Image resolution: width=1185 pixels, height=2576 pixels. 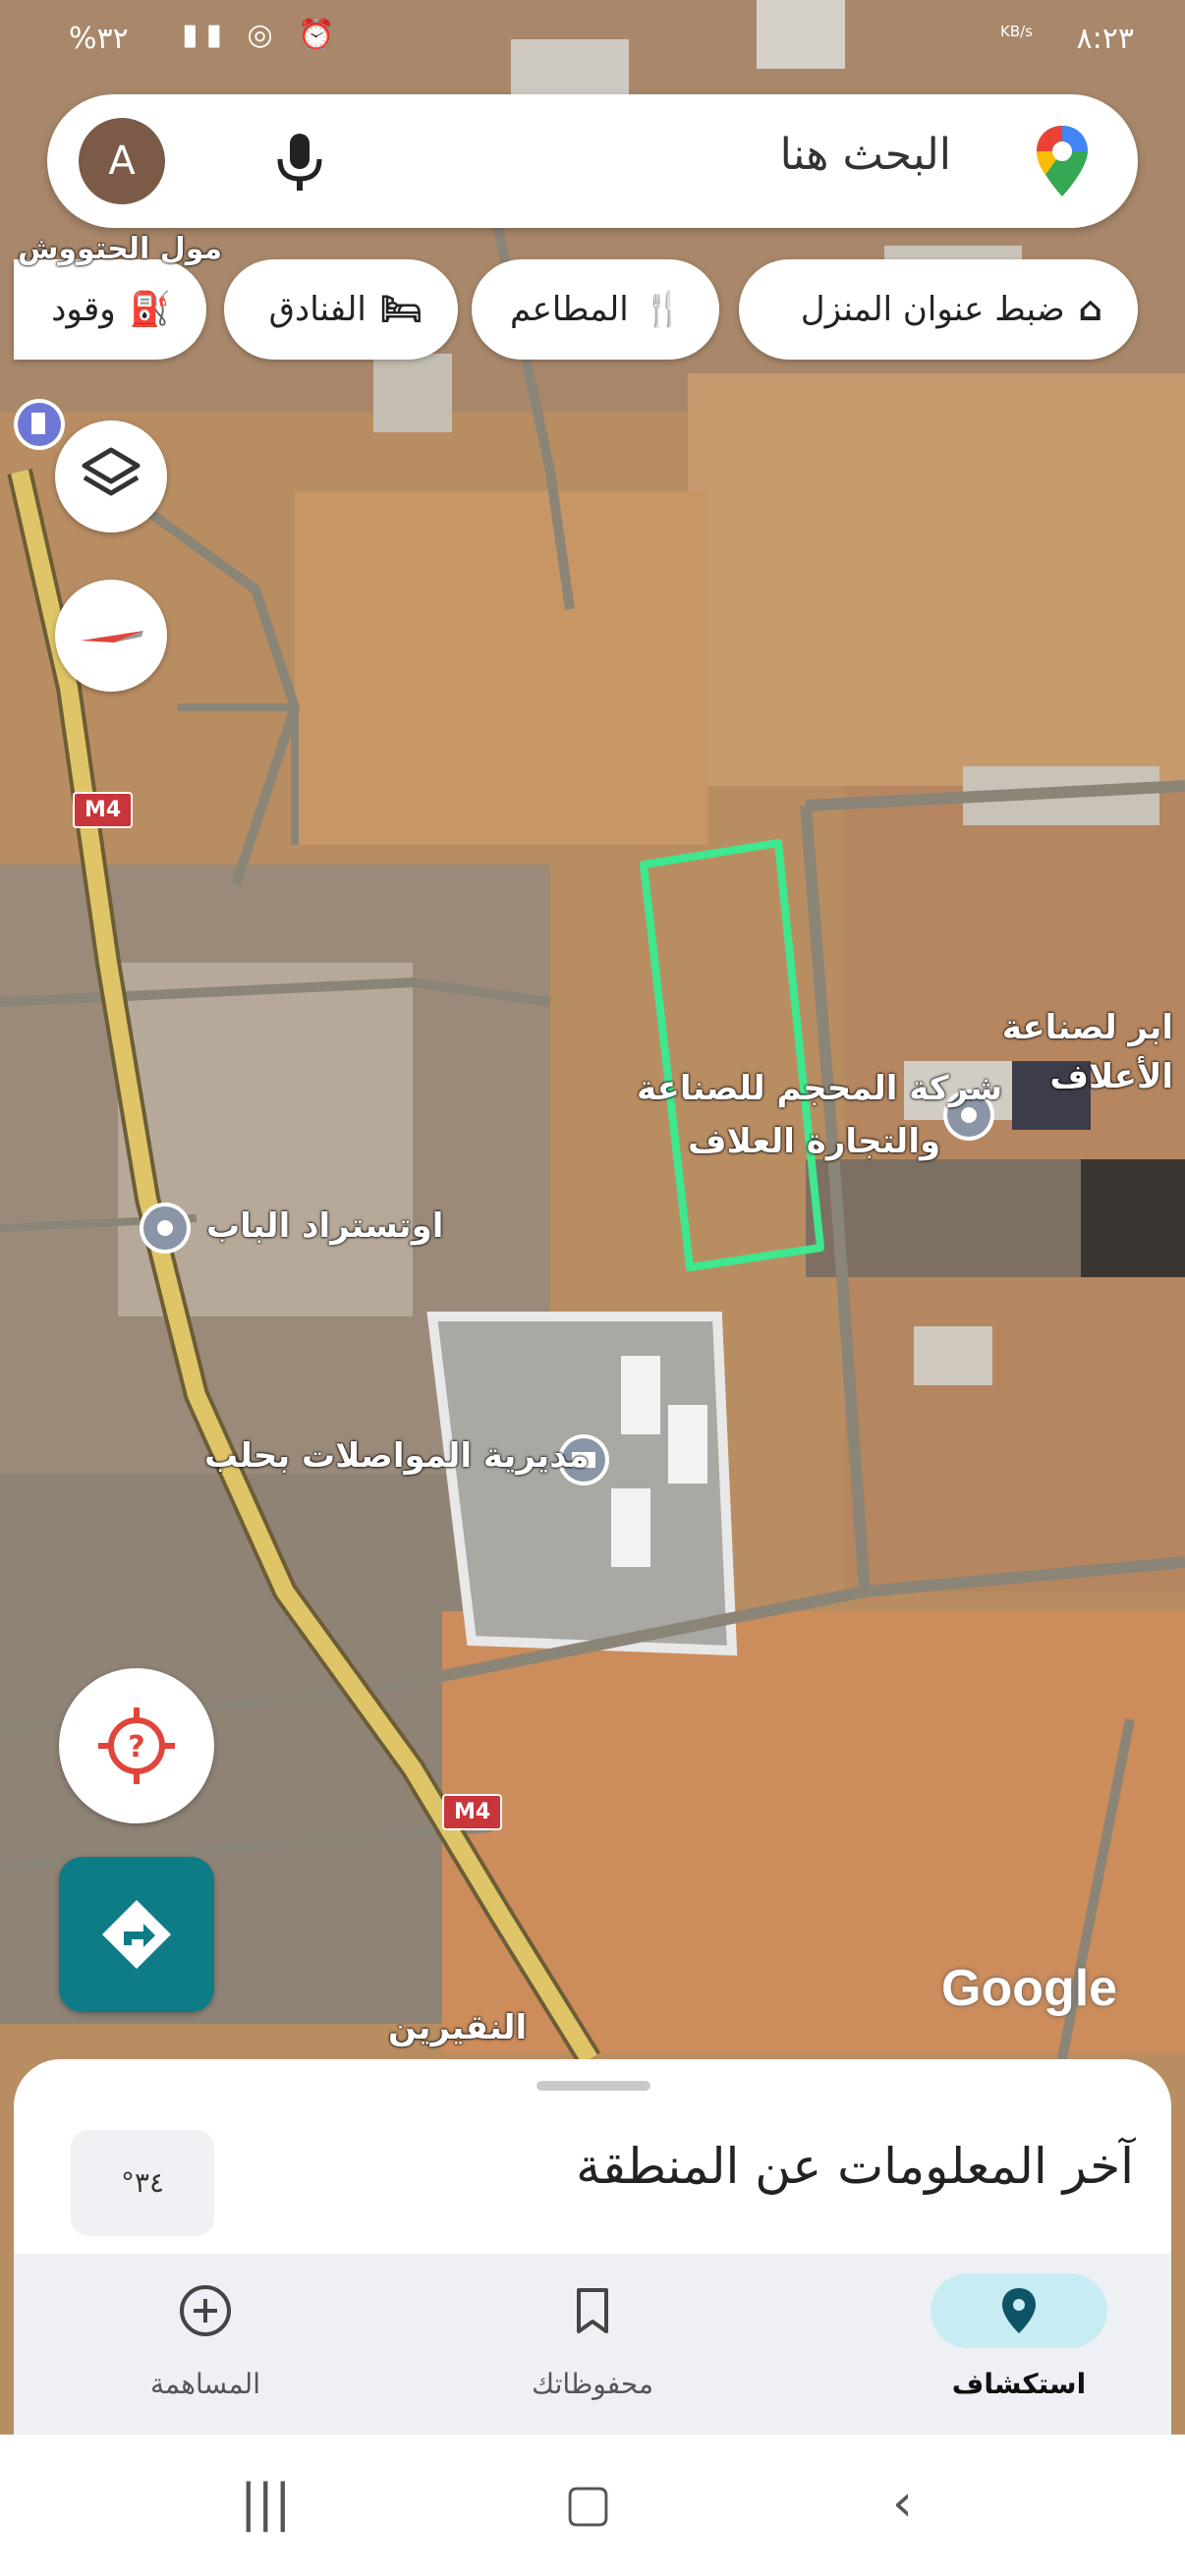 I want to click on chip-label: الفنادق, so click(x=318, y=309).